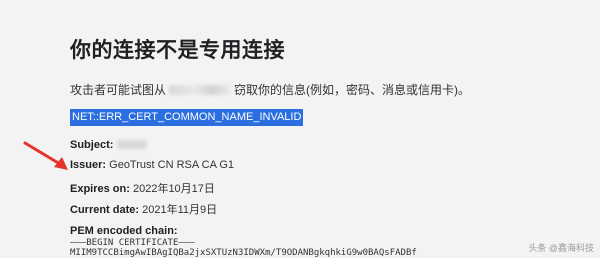 The width and height of the screenshot is (600, 258). What do you see at coordinates (180, 210) in the screenshot?
I see `current-value: 2021年11月9日` at bounding box center [180, 210].